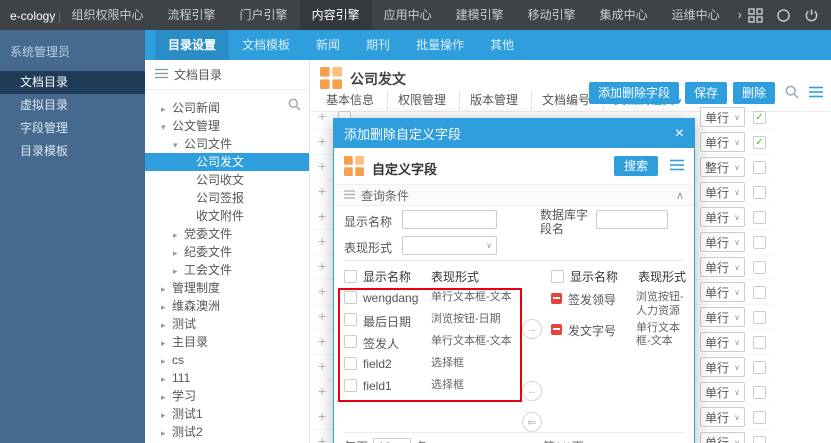  What do you see at coordinates (266, 45) in the screenshot?
I see `module-tab: 文档模板` at bounding box center [266, 45].